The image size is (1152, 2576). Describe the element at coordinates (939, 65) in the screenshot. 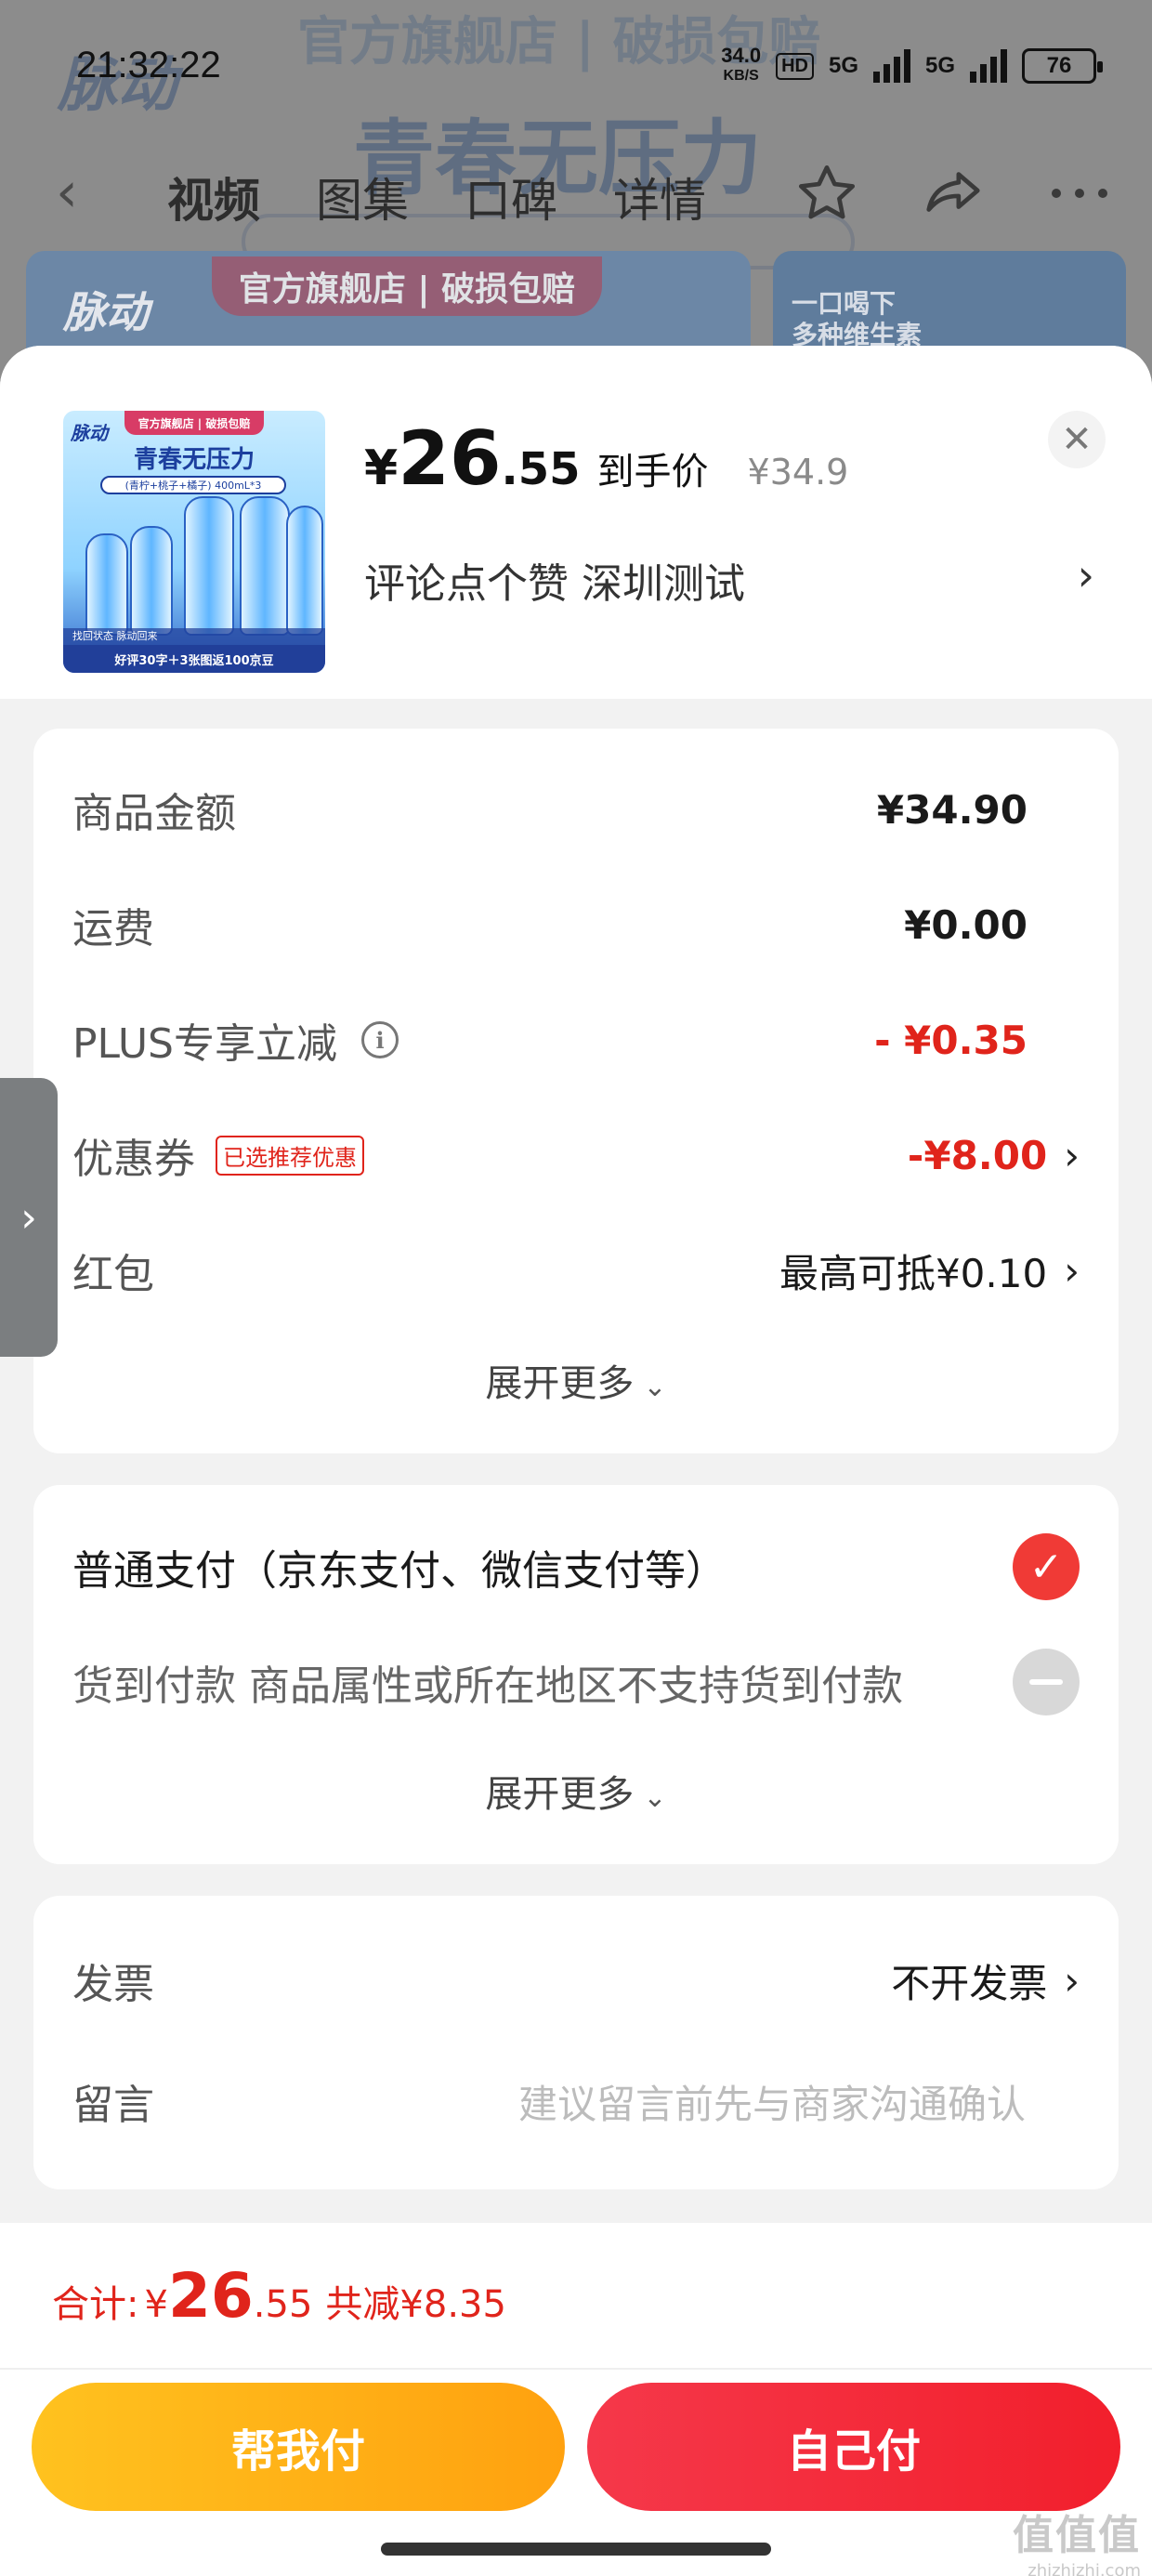

I see `network-type-2: 5G` at that location.